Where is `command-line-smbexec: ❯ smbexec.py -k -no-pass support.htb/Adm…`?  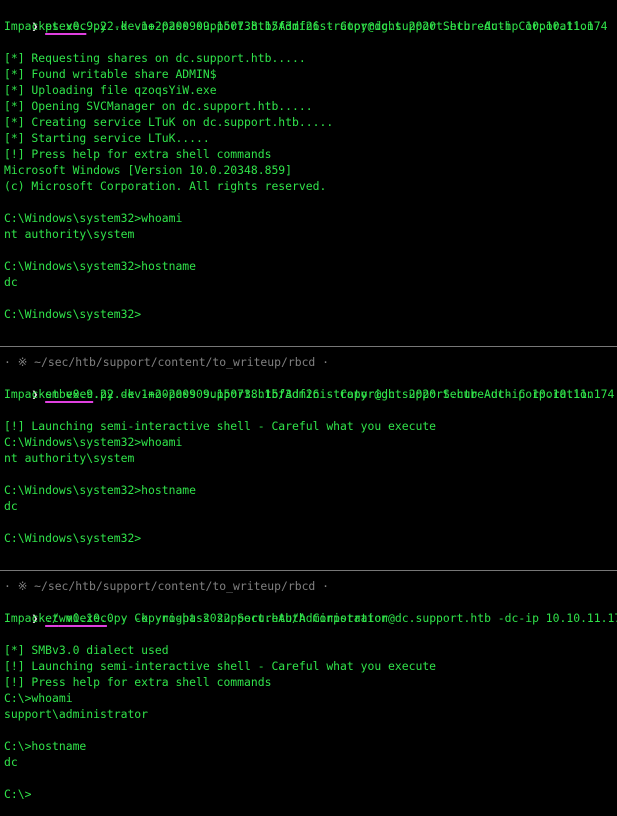
command-line-smbexec: ❯ smbexec.py -k -no-pass support.htb/Adm… is located at coordinates (309, 385).